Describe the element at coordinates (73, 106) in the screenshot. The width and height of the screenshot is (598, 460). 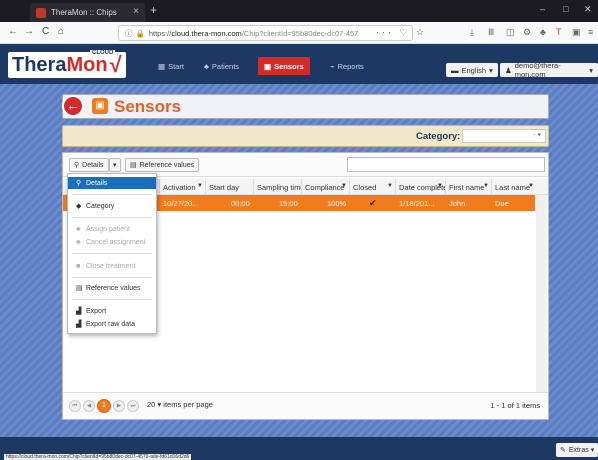
I see `back-arrow-button: ←` at that location.